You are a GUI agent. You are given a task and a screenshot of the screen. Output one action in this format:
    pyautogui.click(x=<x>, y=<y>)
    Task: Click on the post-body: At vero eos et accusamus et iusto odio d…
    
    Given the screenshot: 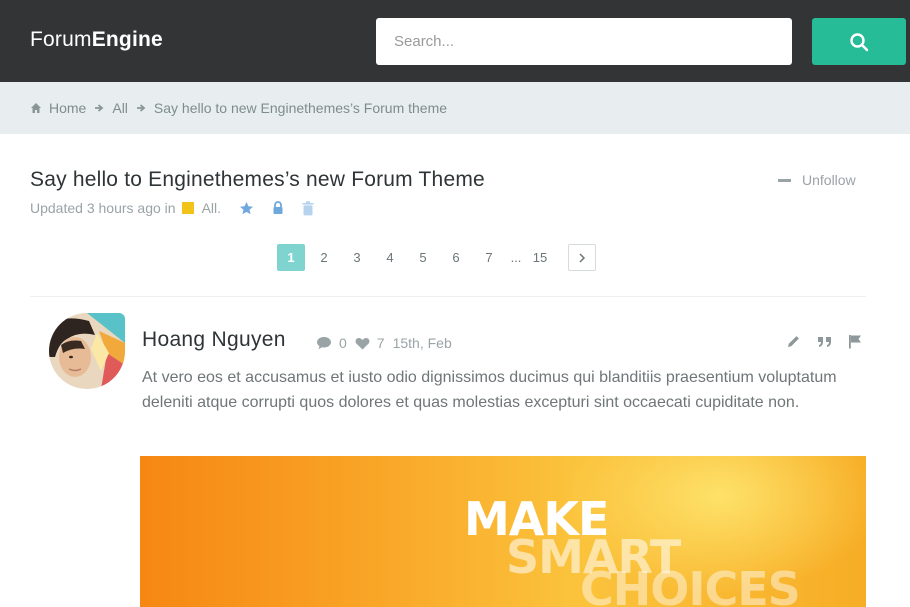 What is the action you would take?
    pyautogui.click(x=489, y=390)
    